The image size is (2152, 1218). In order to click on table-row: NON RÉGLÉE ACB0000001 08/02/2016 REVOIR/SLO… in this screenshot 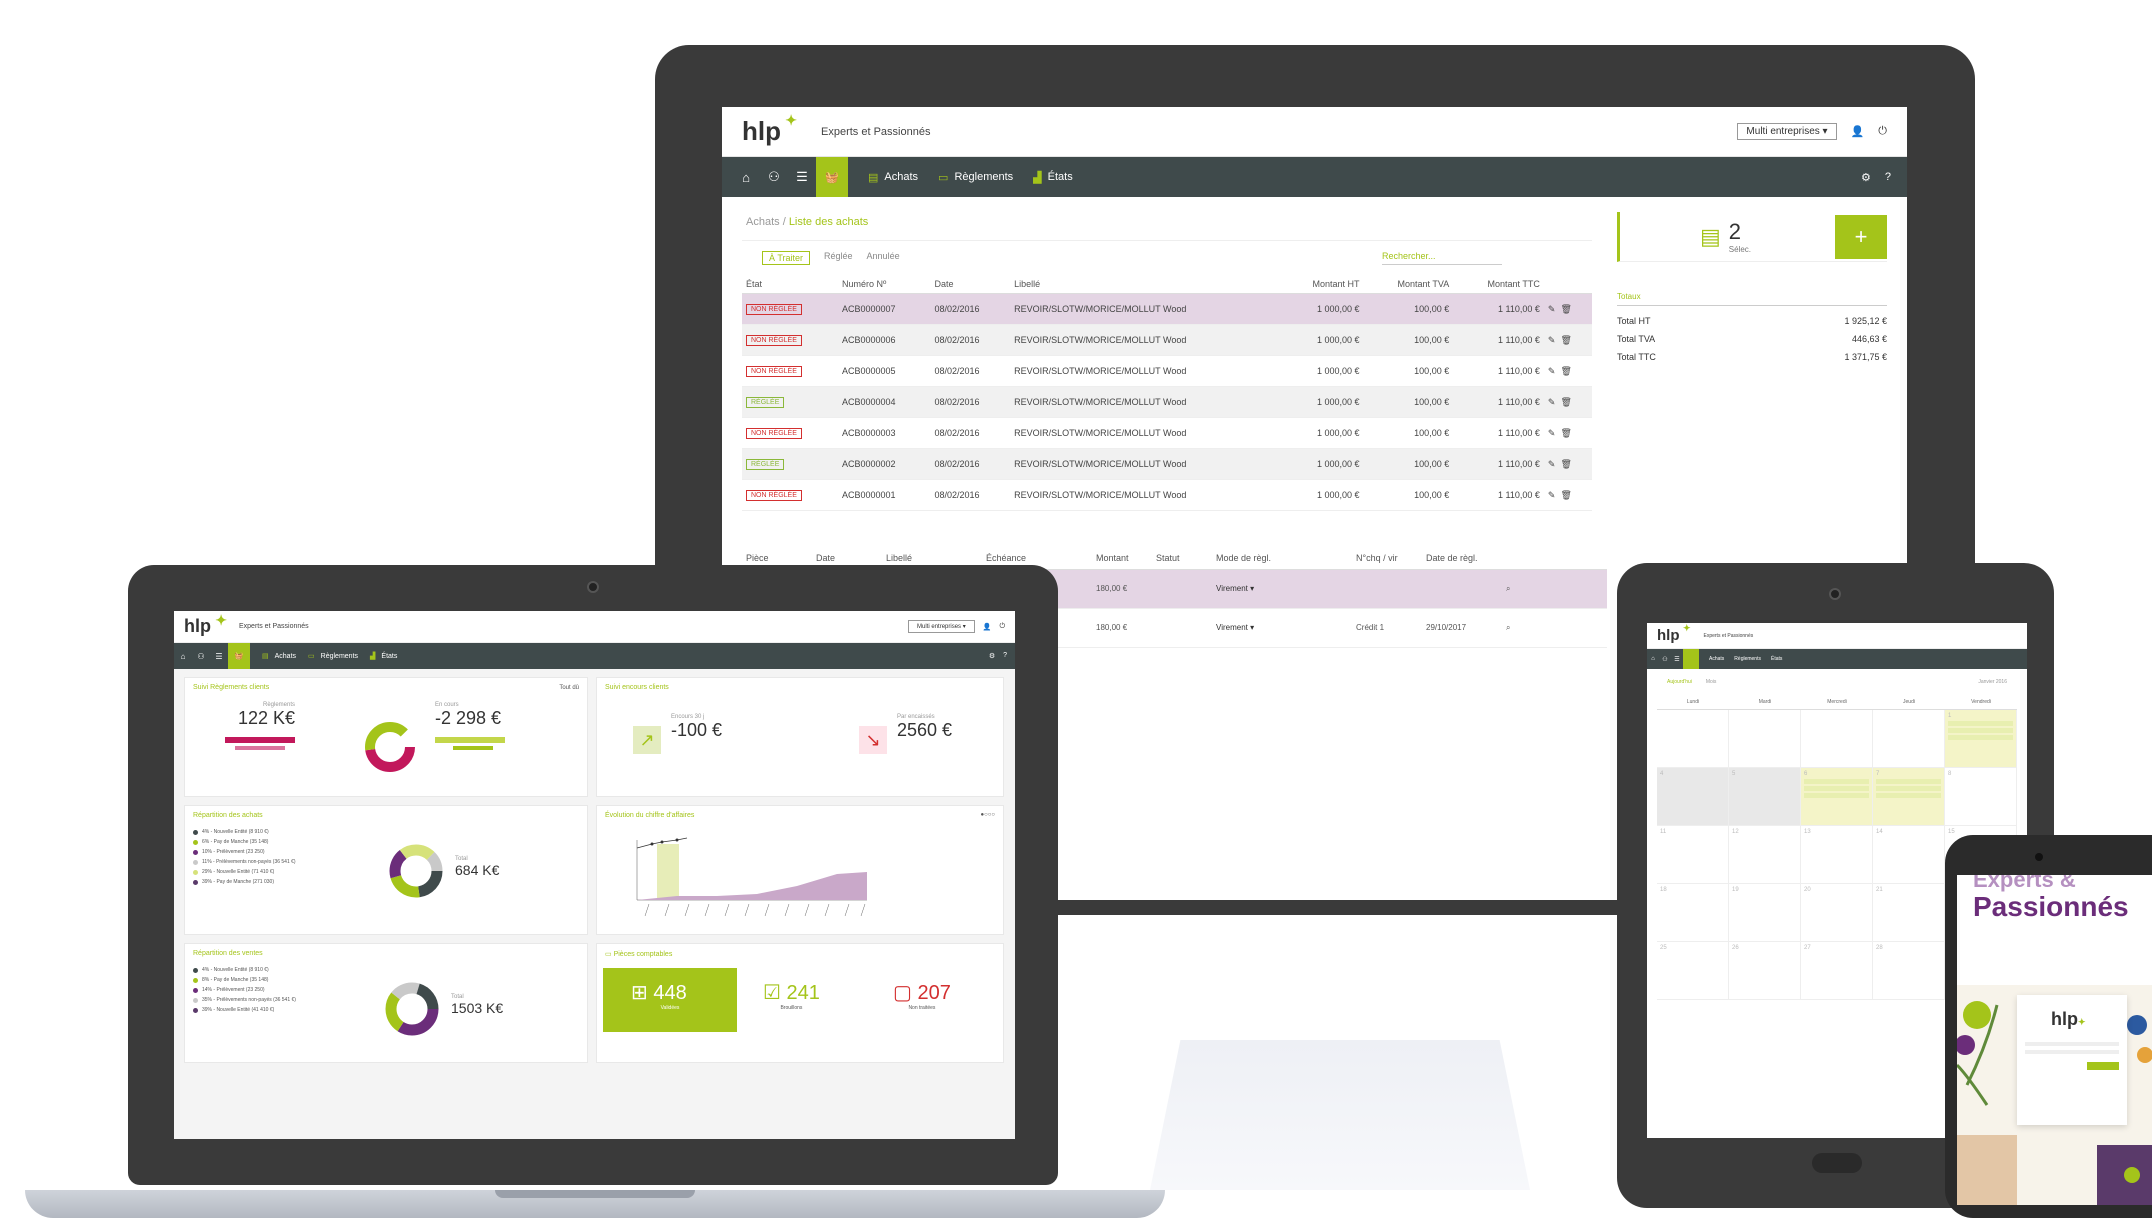, I will do `click(1167, 495)`.